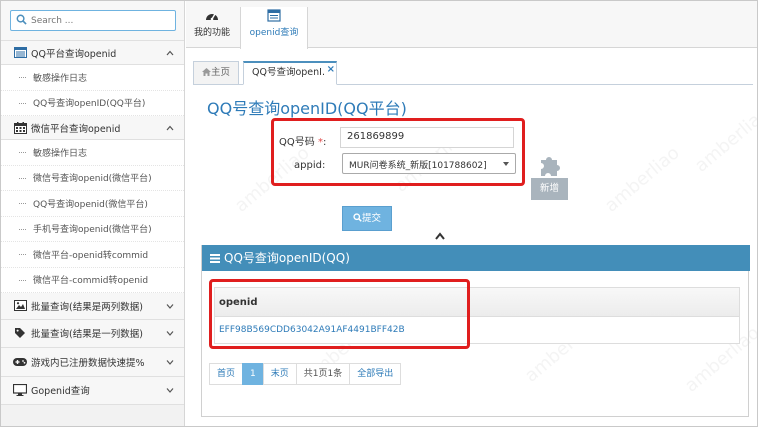  What do you see at coordinates (20, 306) in the screenshot?
I see `picture-icon` at bounding box center [20, 306].